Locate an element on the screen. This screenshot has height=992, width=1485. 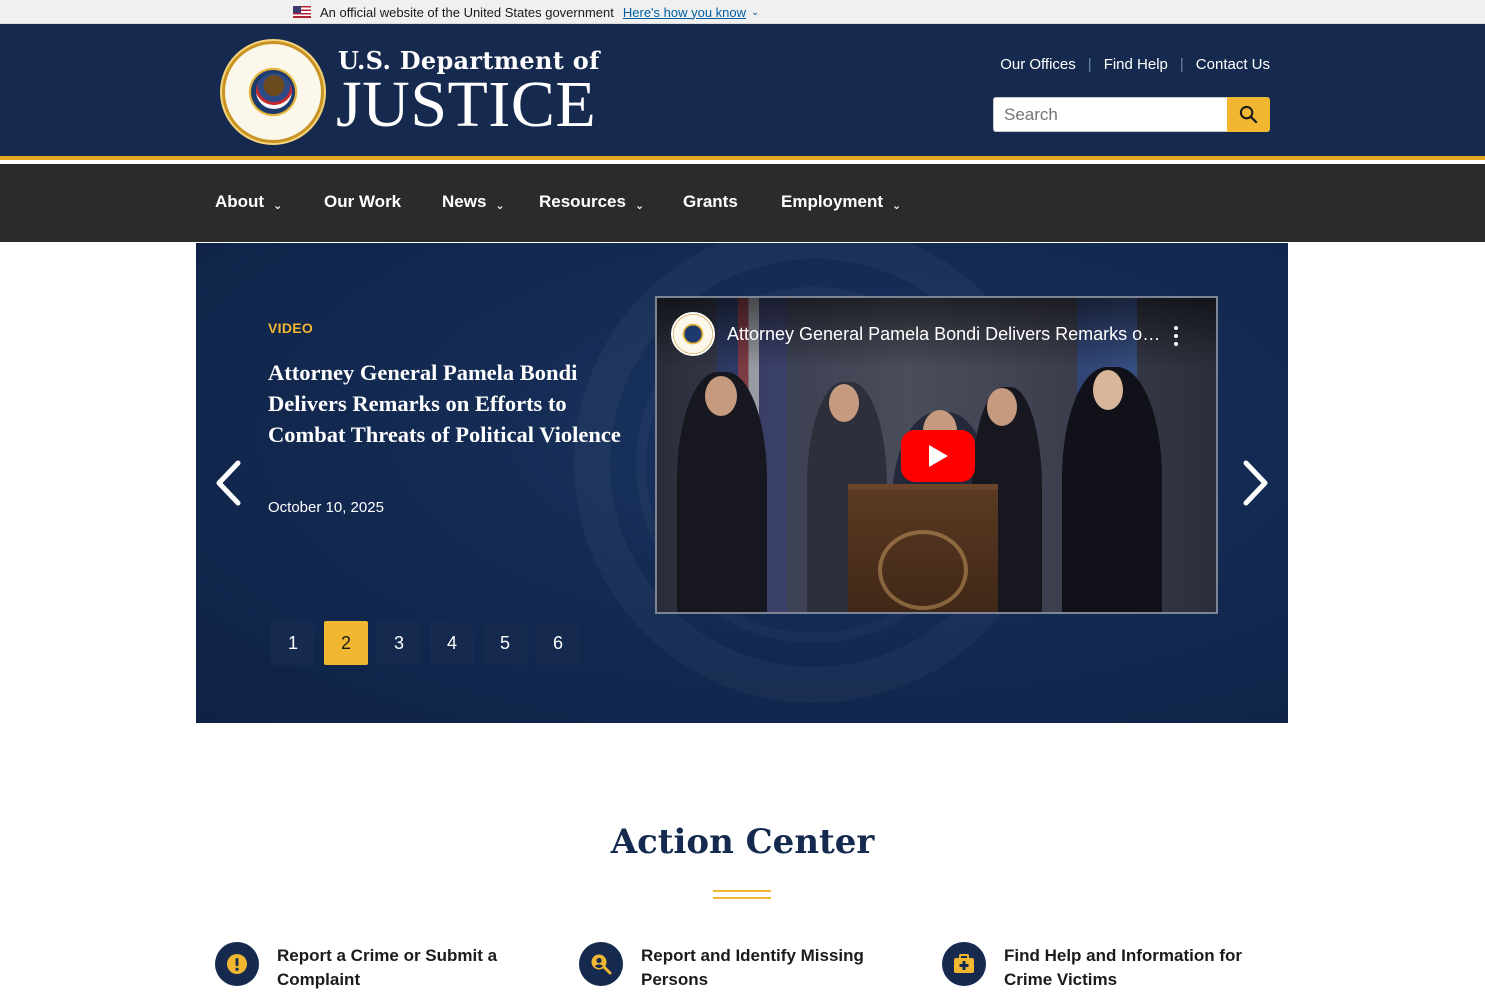
how-you-know-link: Here's how you know is located at coordinates (684, 12).